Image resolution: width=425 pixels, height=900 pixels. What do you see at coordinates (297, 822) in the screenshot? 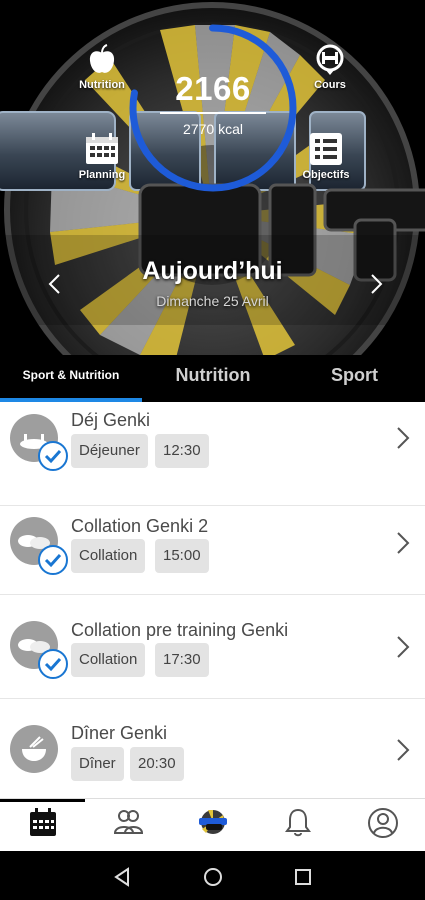
I see `bell-icon` at bounding box center [297, 822].